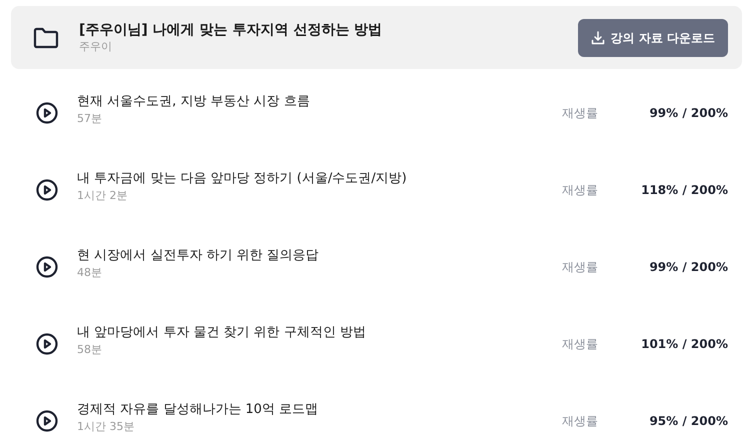 The width and height of the screenshot is (753, 446). I want to click on folder-icon, so click(46, 37).